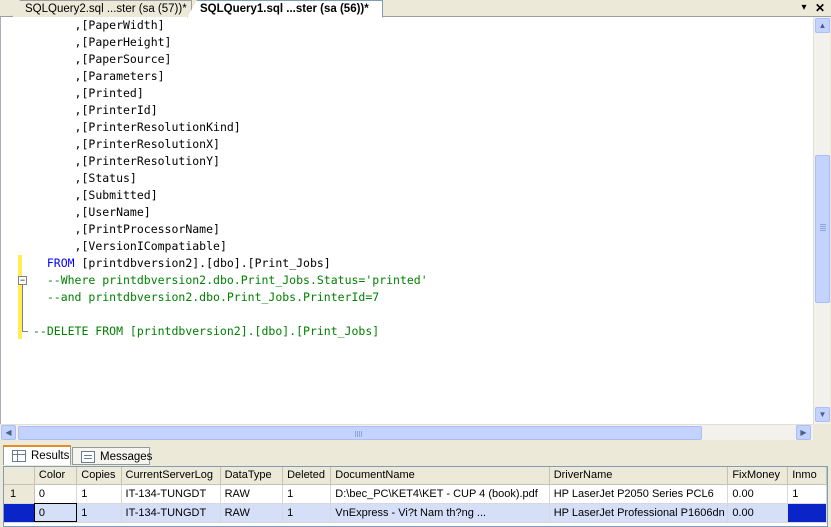 This screenshot has height=527, width=831. Describe the element at coordinates (102, 8) in the screenshot. I see `tab-sqlquery2: SQLQuery2.sql ...ster (sa (57))*` at that location.